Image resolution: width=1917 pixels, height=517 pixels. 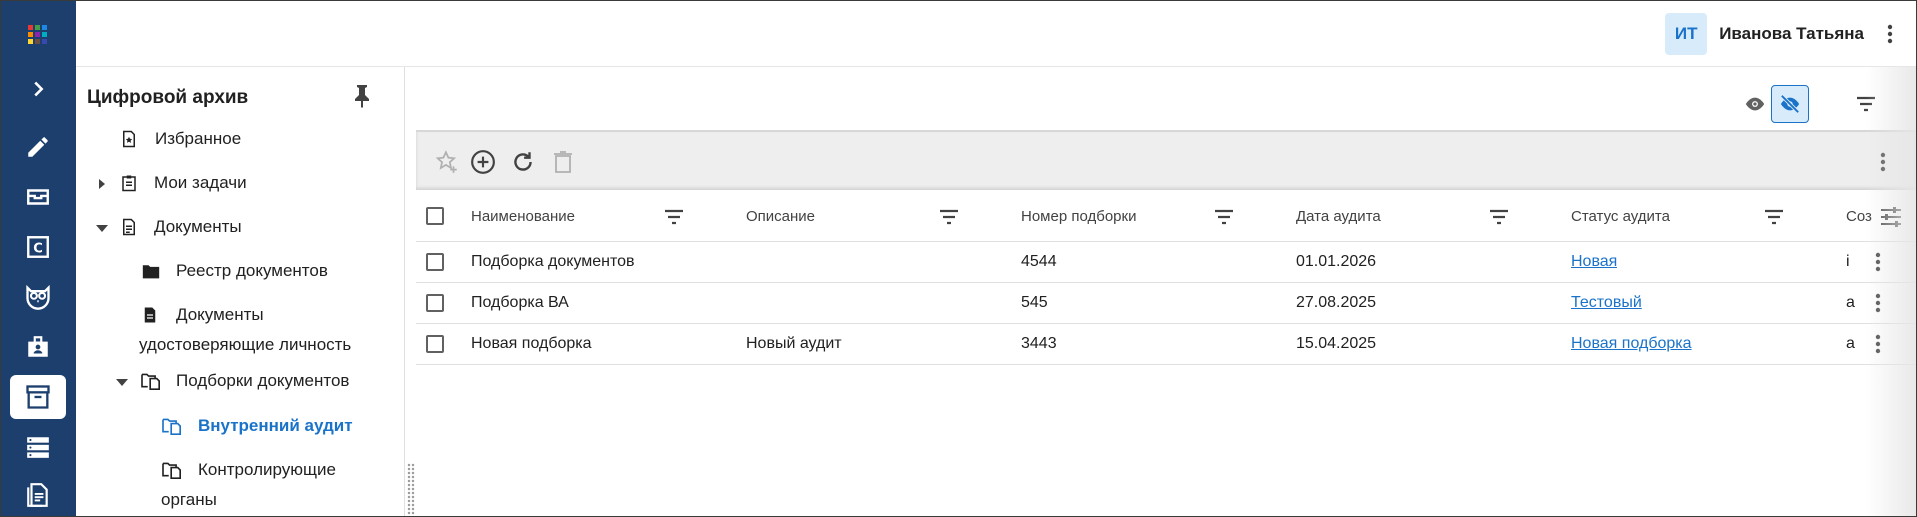 I want to click on col-header-audit-date: Дата аудита, so click(x=1338, y=216).